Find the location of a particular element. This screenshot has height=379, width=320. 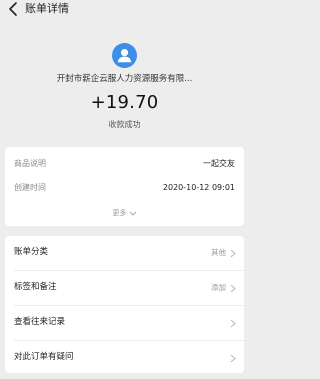

menu-item-bill-category: 账单分类 其他 is located at coordinates (124, 253).